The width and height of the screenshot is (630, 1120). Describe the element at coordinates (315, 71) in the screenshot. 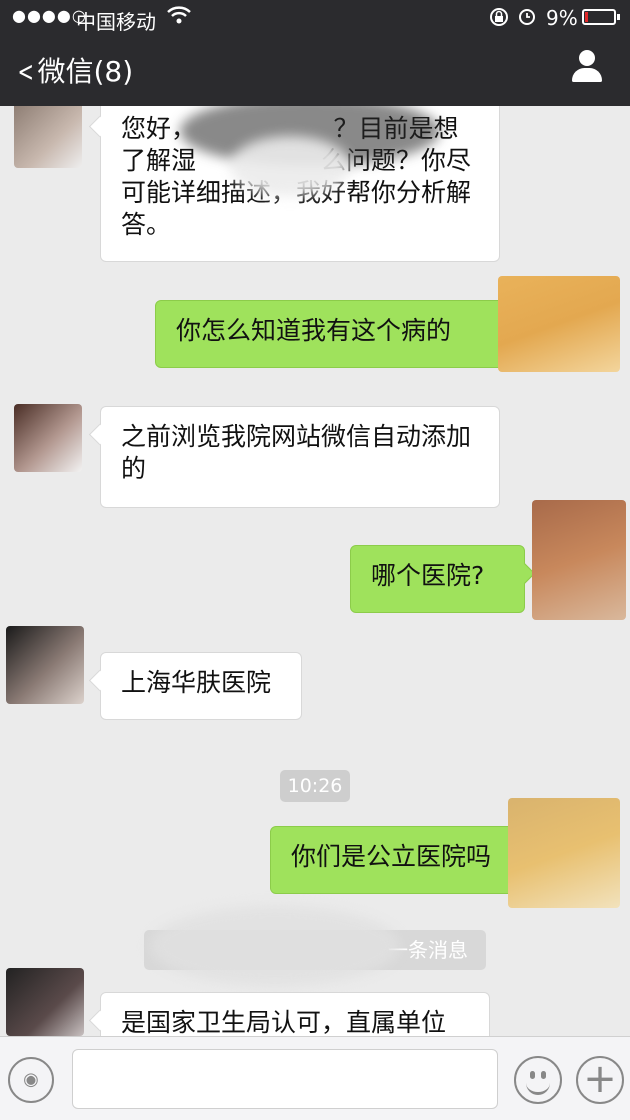

I see `nav-bar: < 微信(8)` at that location.